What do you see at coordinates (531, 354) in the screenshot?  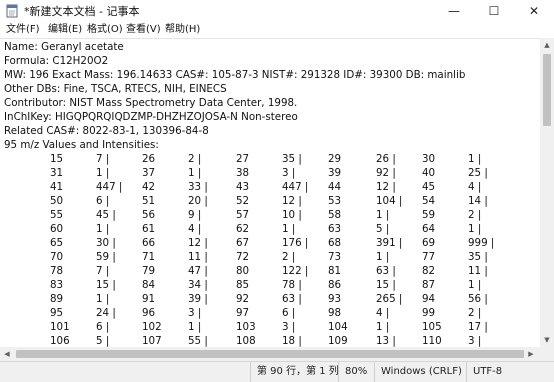 I see `scroll-right-icon: ▶` at bounding box center [531, 354].